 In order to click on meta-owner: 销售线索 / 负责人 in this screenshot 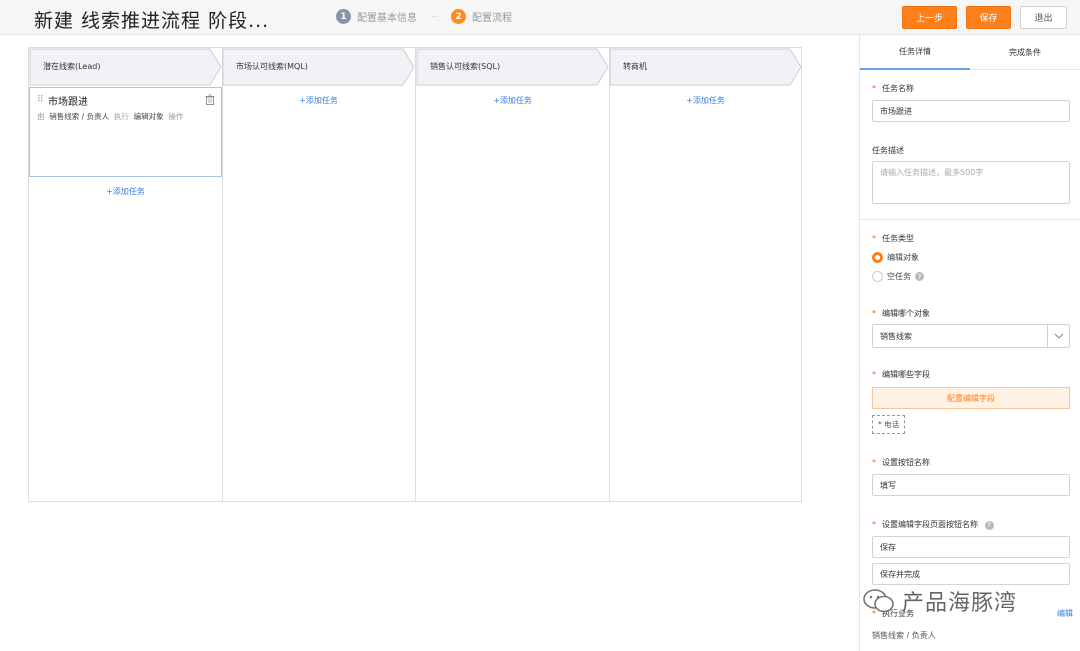, I will do `click(79, 116)`.